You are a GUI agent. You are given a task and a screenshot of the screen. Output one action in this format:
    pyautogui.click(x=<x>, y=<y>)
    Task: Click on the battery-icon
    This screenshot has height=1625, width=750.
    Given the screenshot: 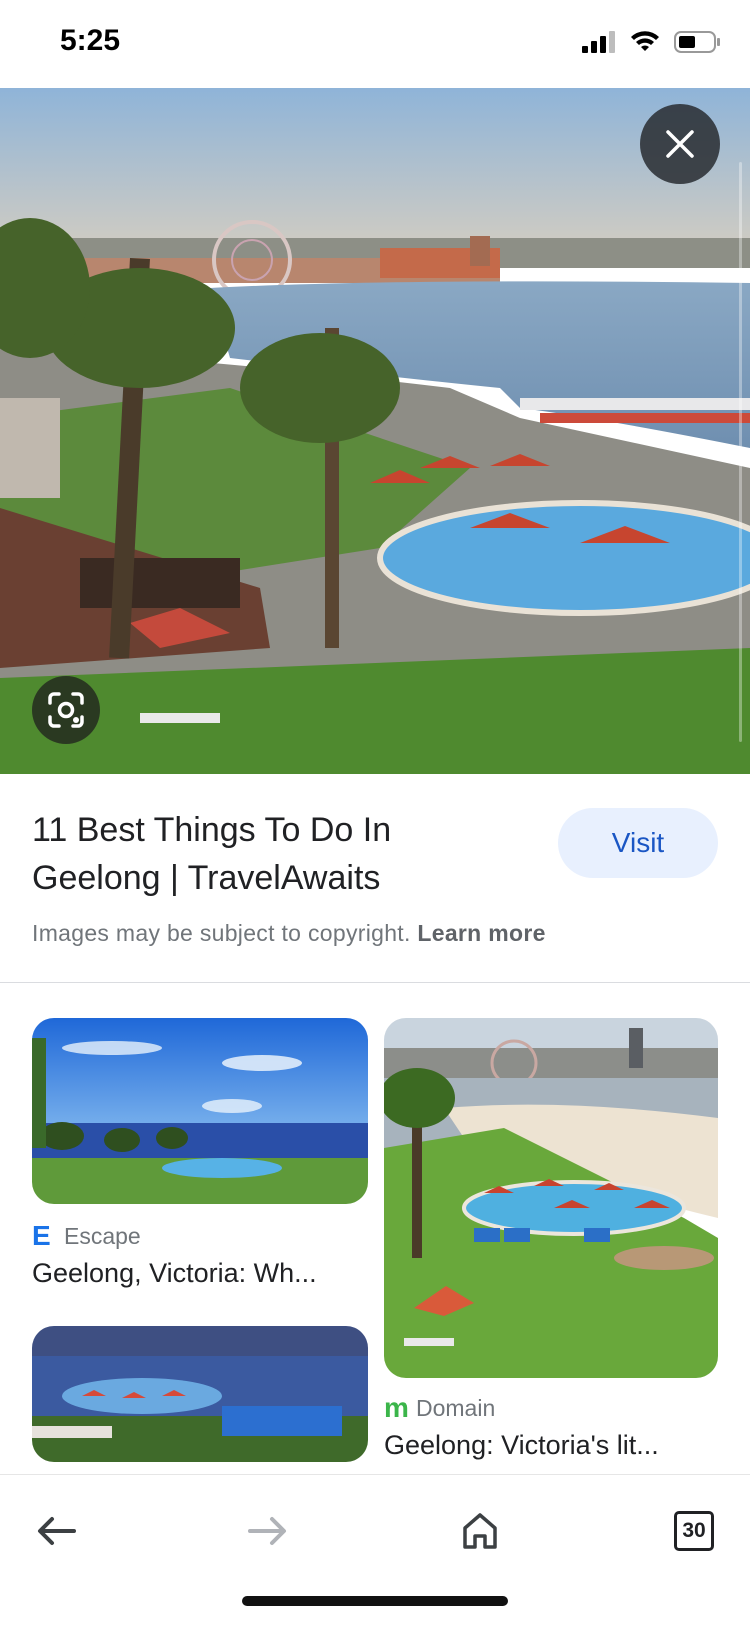 What is the action you would take?
    pyautogui.click(x=697, y=42)
    